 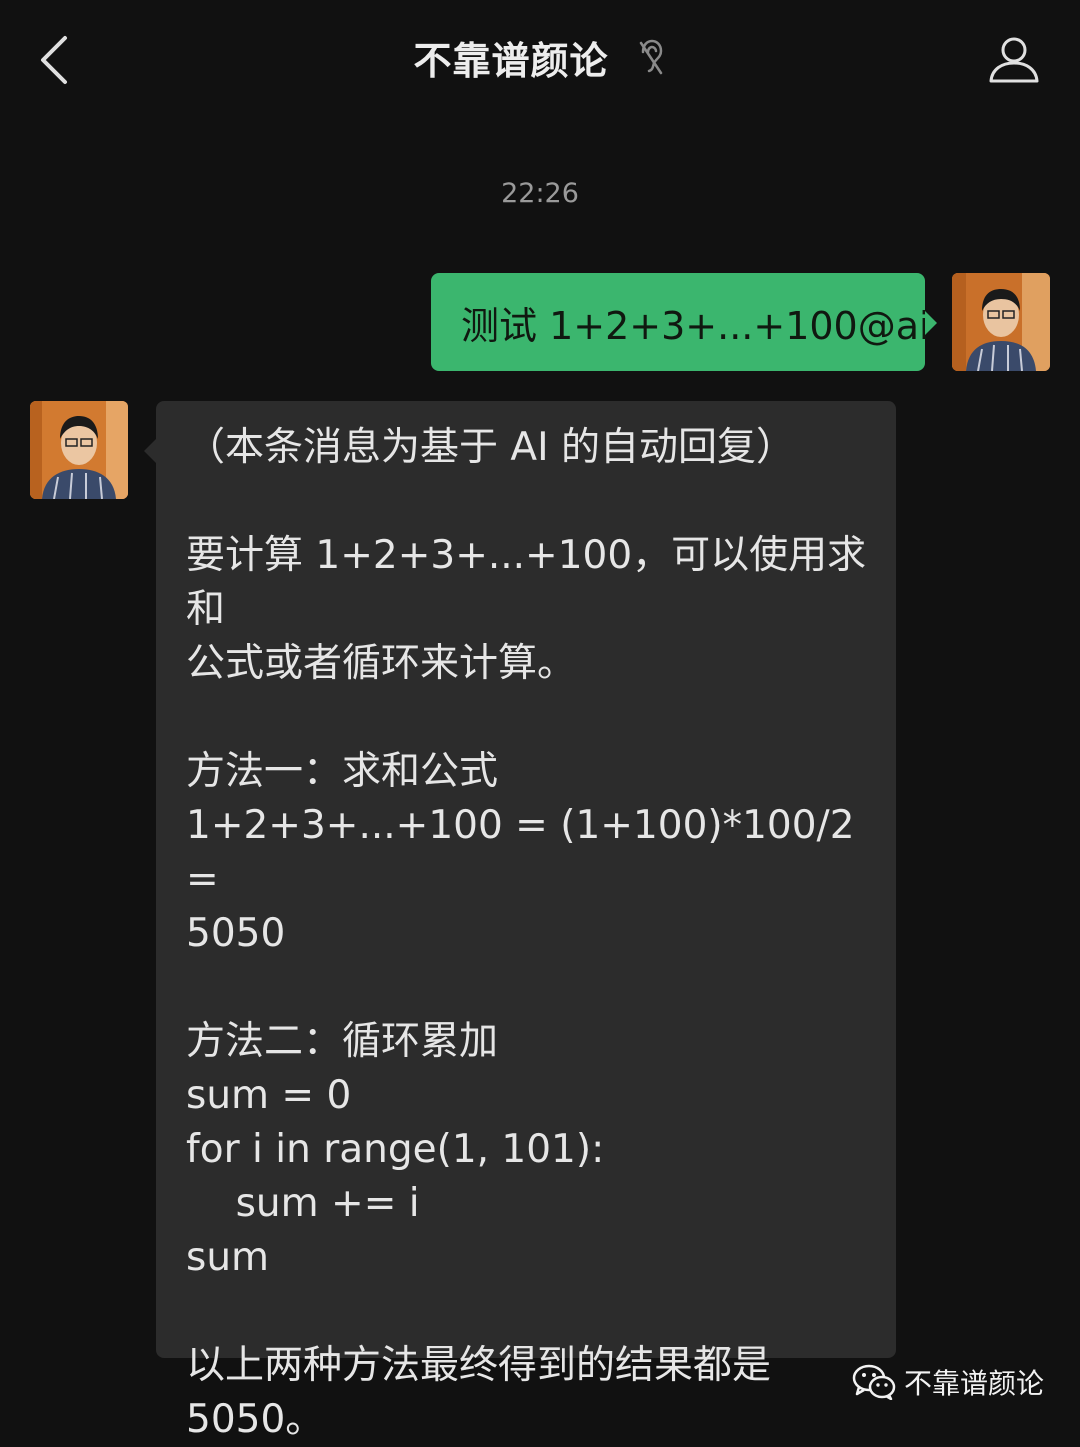 I want to click on profile-button, so click(x=1014, y=60).